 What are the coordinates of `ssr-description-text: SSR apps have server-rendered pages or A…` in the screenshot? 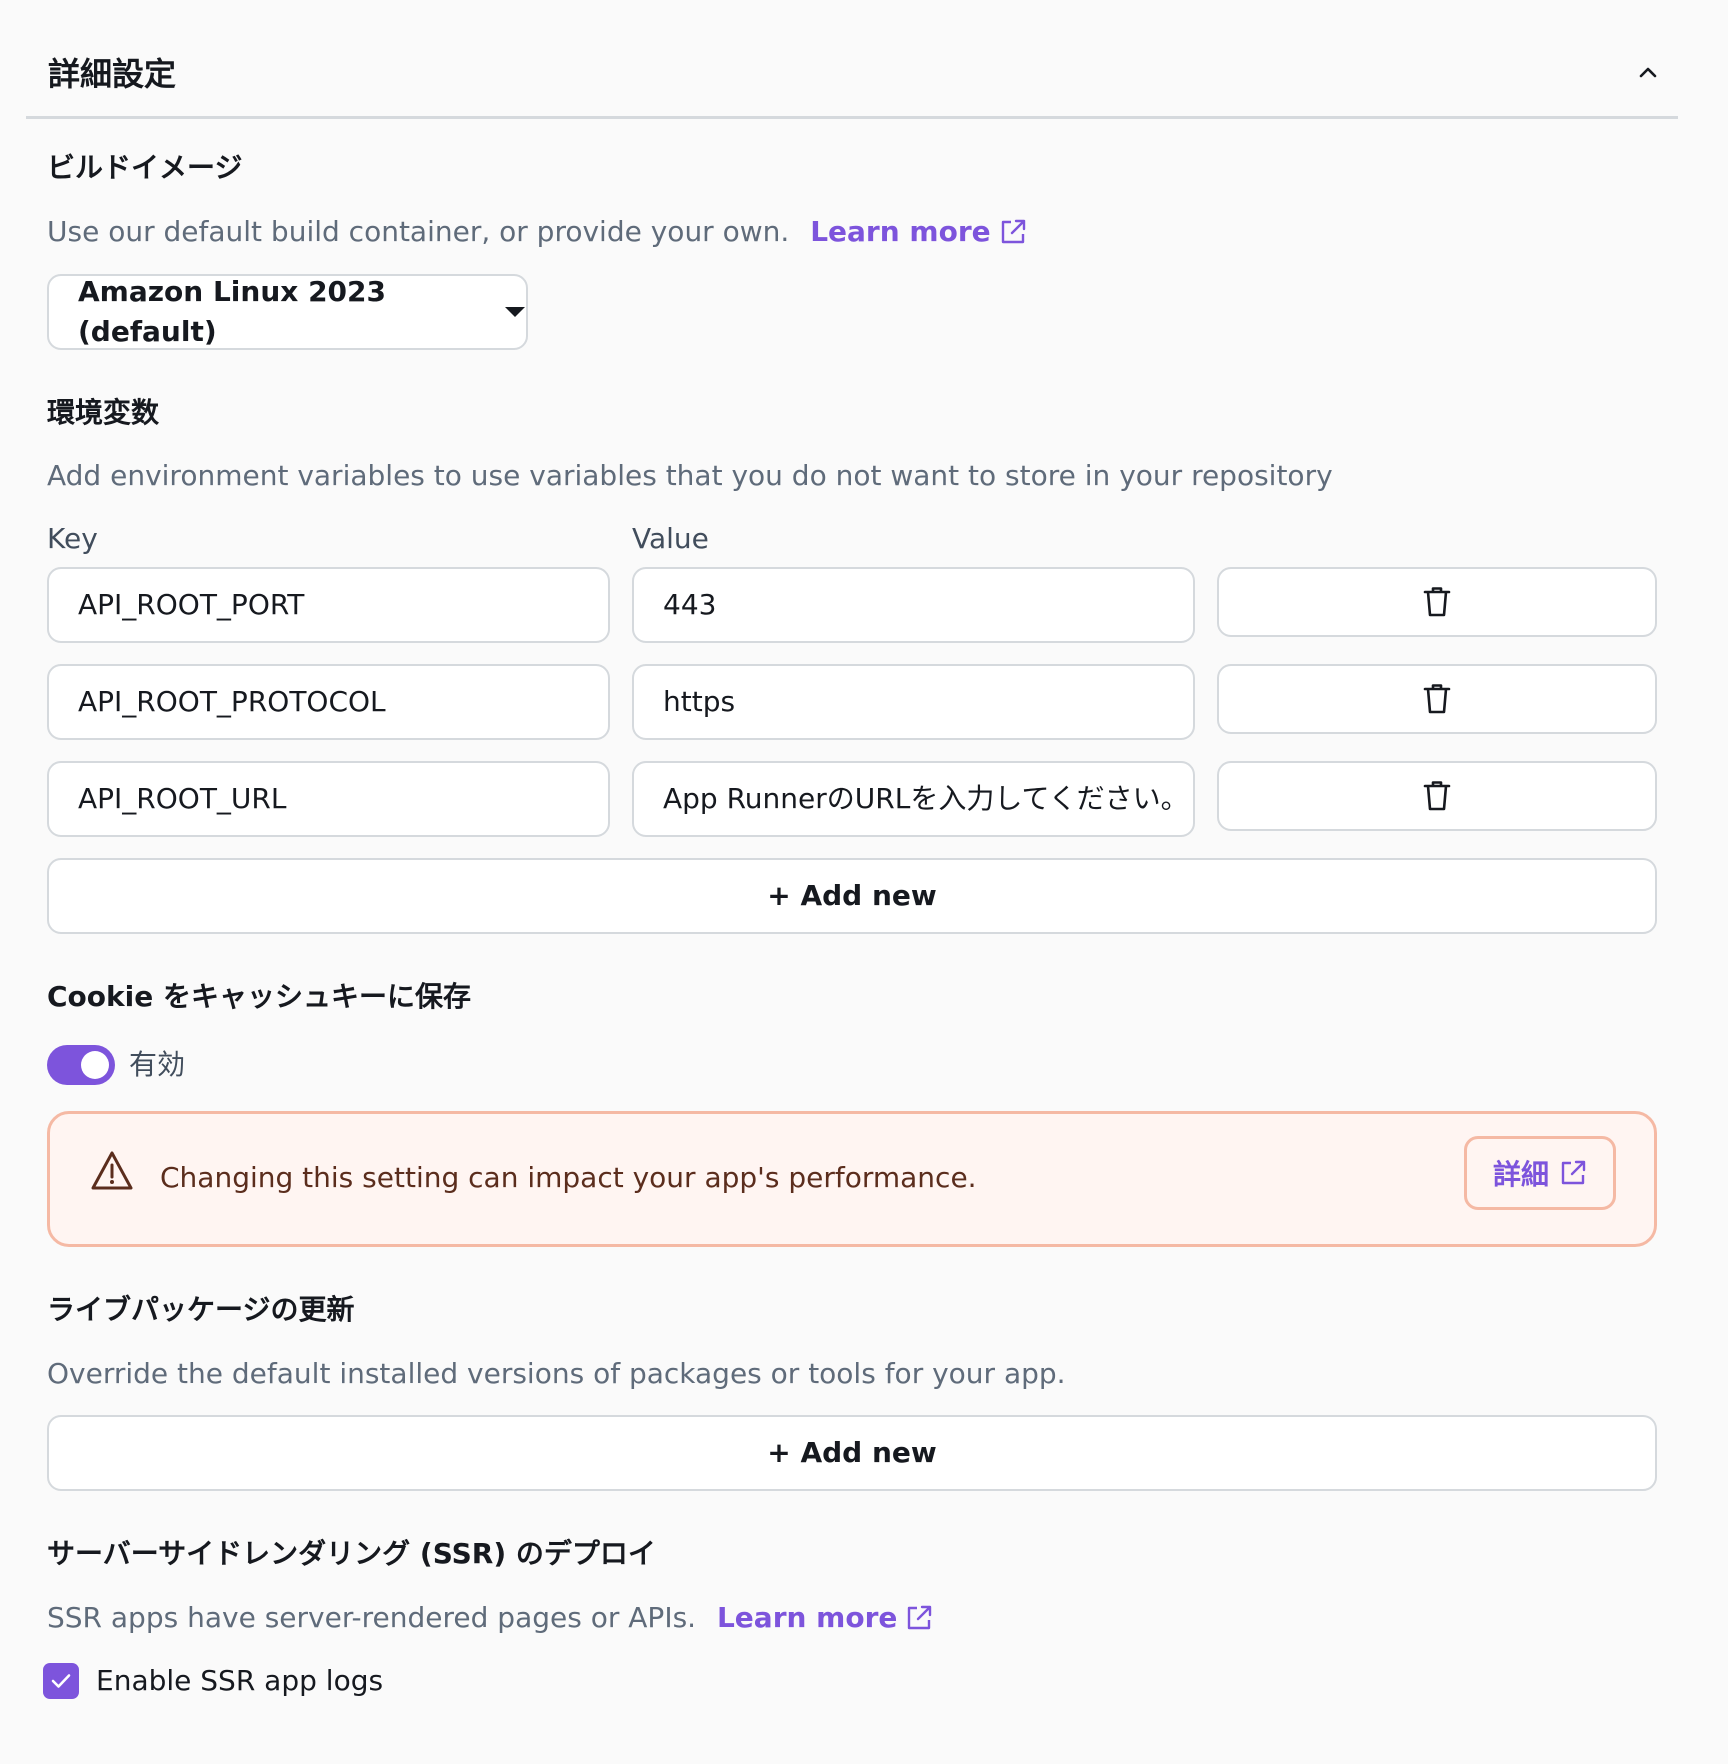 It's located at (372, 1617).